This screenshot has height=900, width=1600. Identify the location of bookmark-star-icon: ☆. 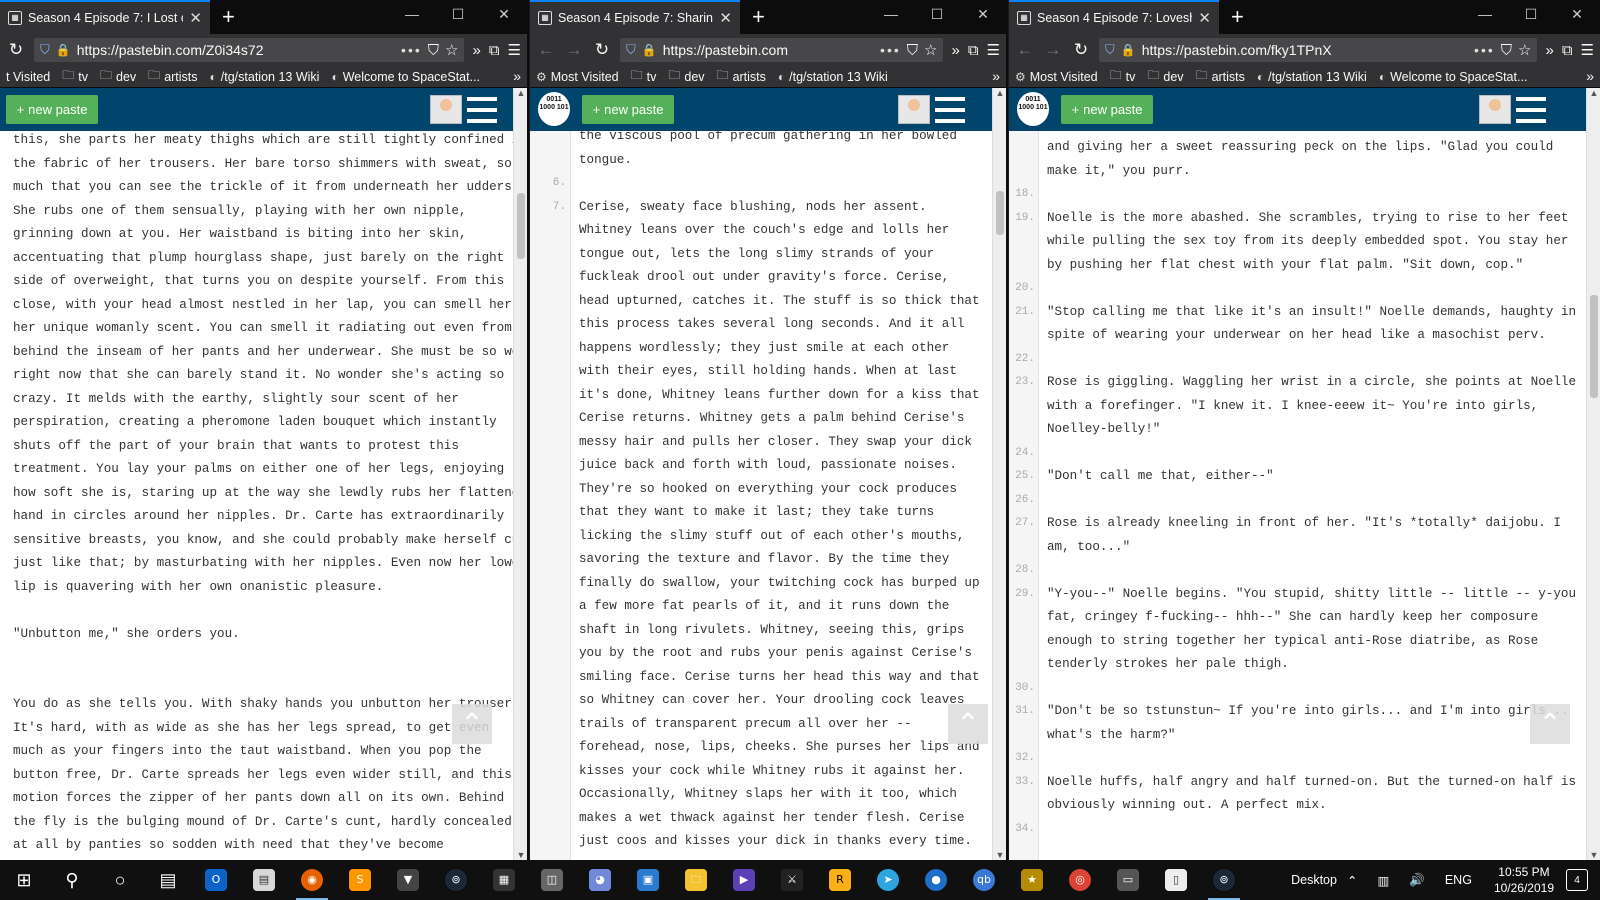
(930, 50).